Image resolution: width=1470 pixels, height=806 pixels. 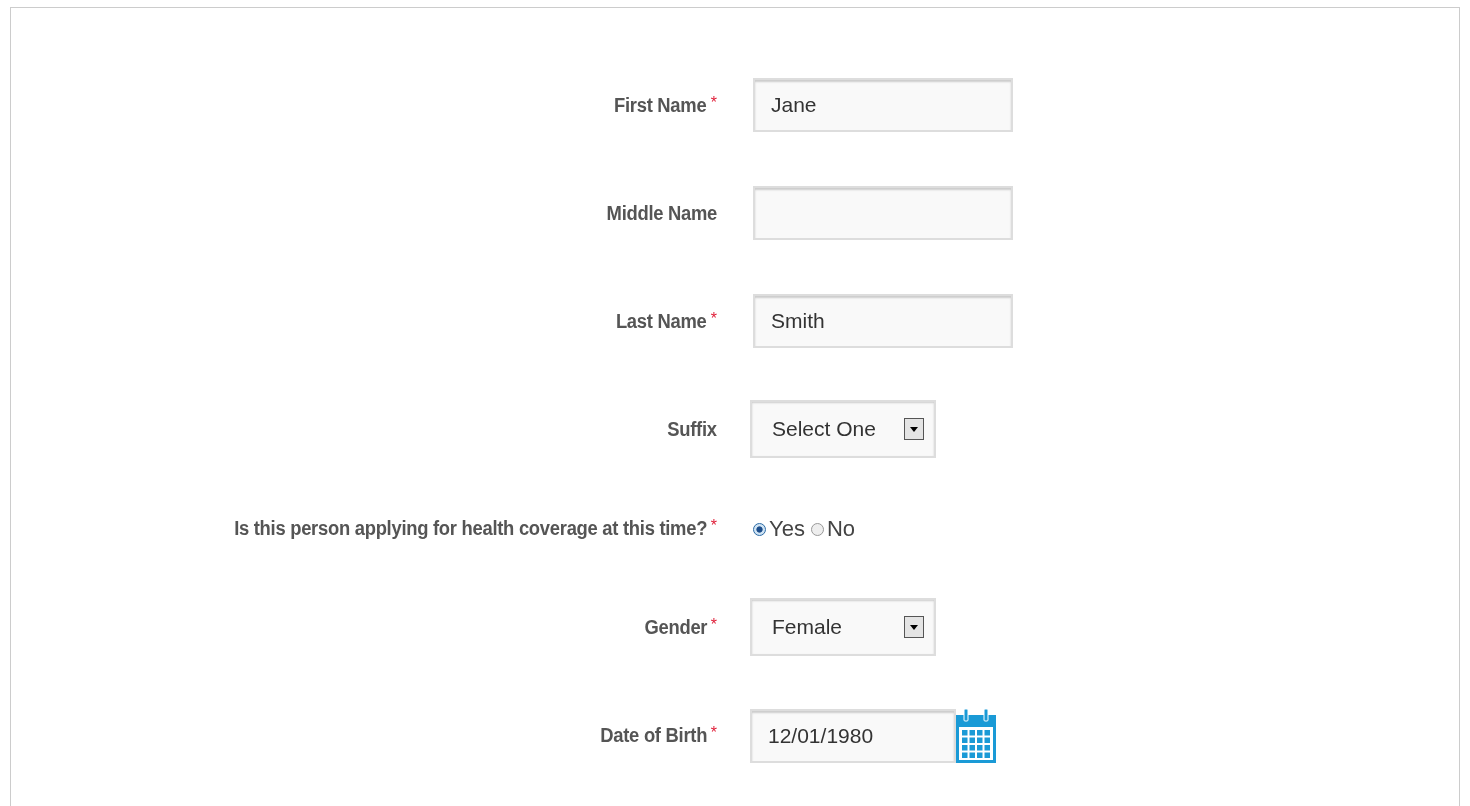 What do you see at coordinates (653, 735) in the screenshot?
I see `field-label: Date of Birth` at bounding box center [653, 735].